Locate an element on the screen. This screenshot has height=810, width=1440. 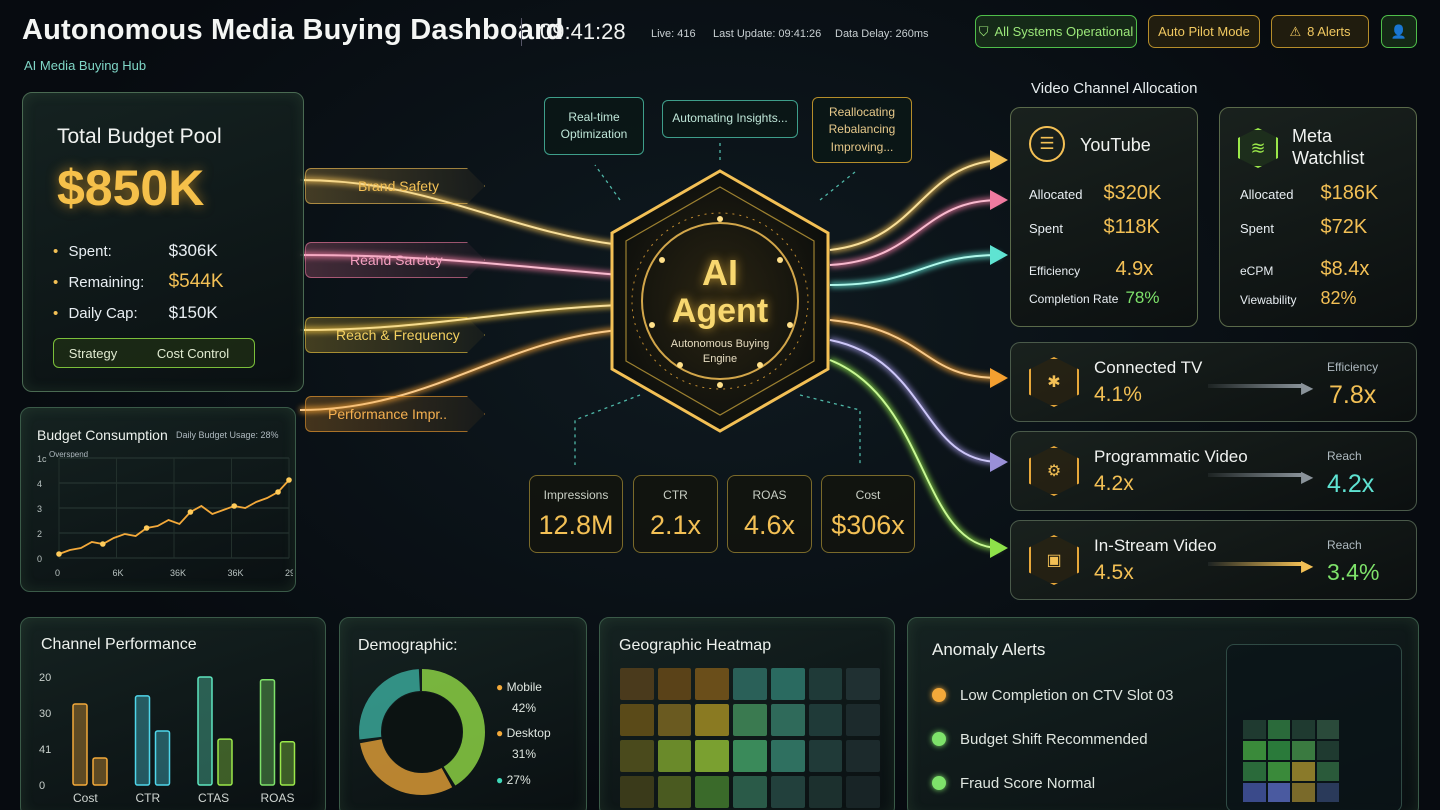
daily-cap-row: • Daily Cap: $150K is located at coordinates (135, 313).